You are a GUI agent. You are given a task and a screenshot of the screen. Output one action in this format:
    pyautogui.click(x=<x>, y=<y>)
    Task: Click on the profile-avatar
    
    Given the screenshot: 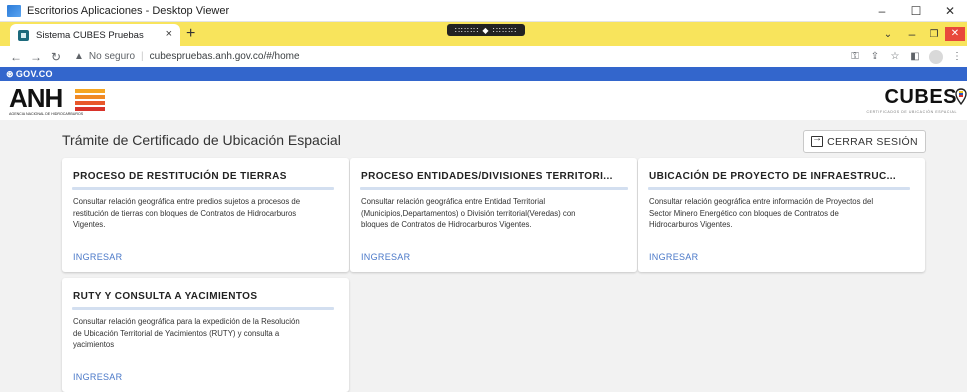 What is the action you would take?
    pyautogui.click(x=936, y=56)
    